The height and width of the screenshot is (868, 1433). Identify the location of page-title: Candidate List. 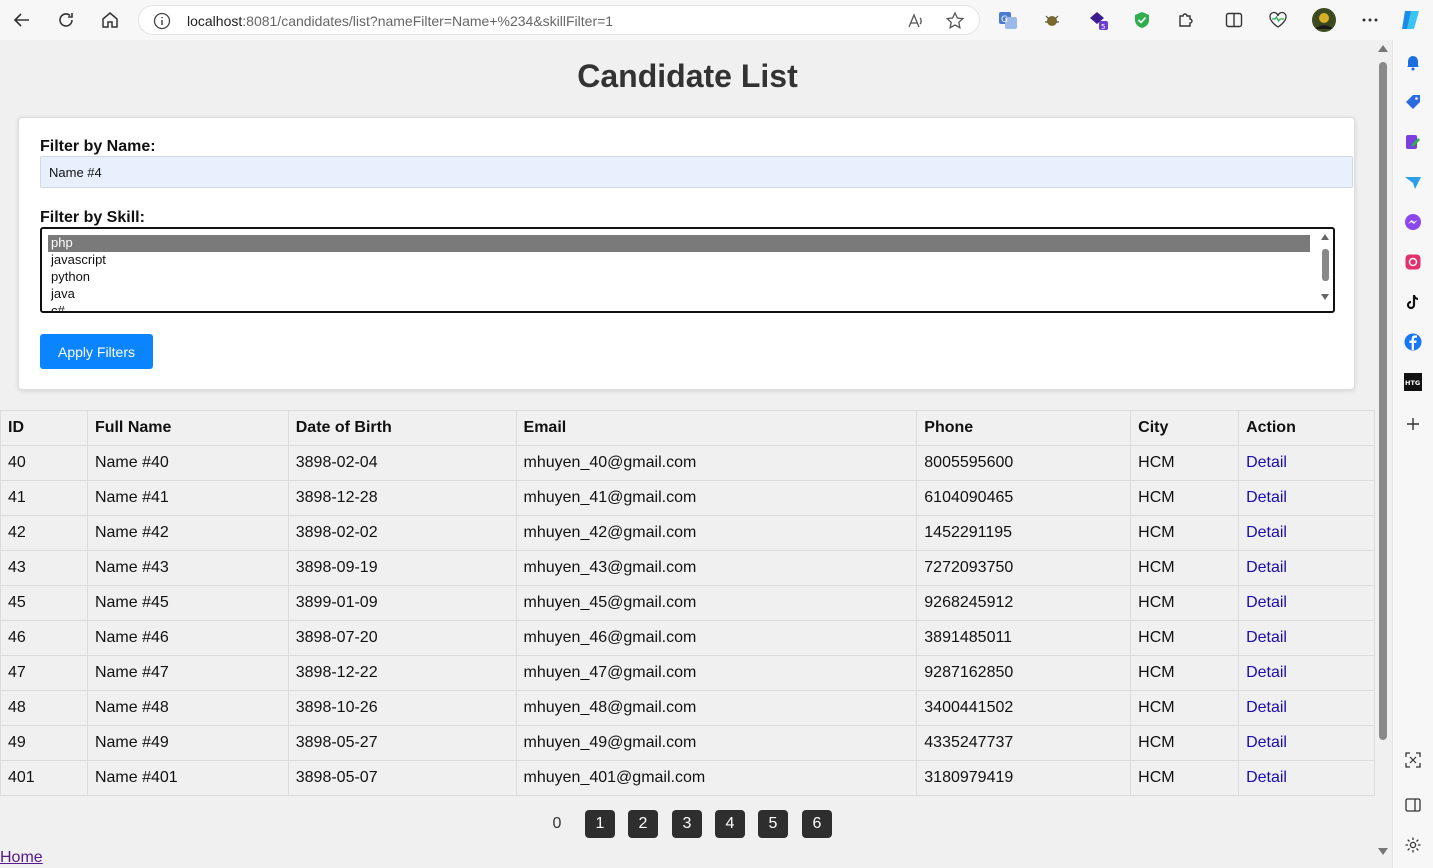
(687, 76).